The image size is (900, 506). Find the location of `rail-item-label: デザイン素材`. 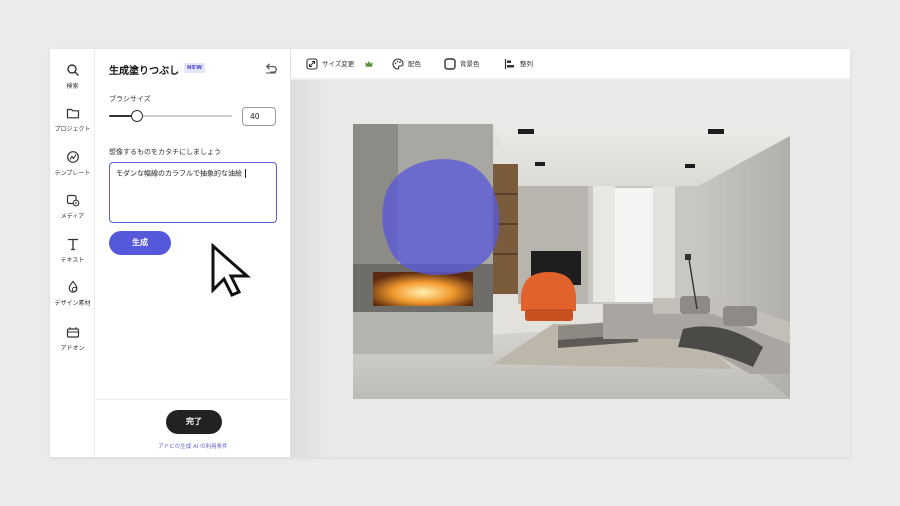

rail-item-label: デザイン素材 is located at coordinates (72, 303).